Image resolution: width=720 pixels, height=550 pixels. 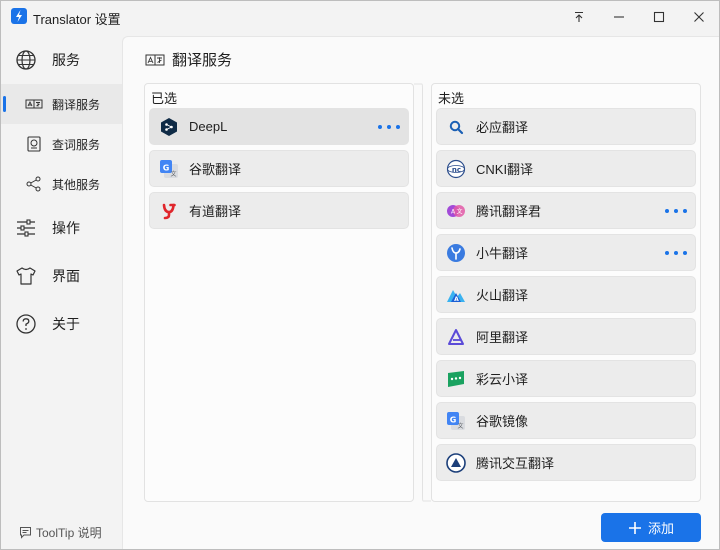 What do you see at coordinates (456, 127) in the screenshot?
I see `bing-search-icon` at bounding box center [456, 127].